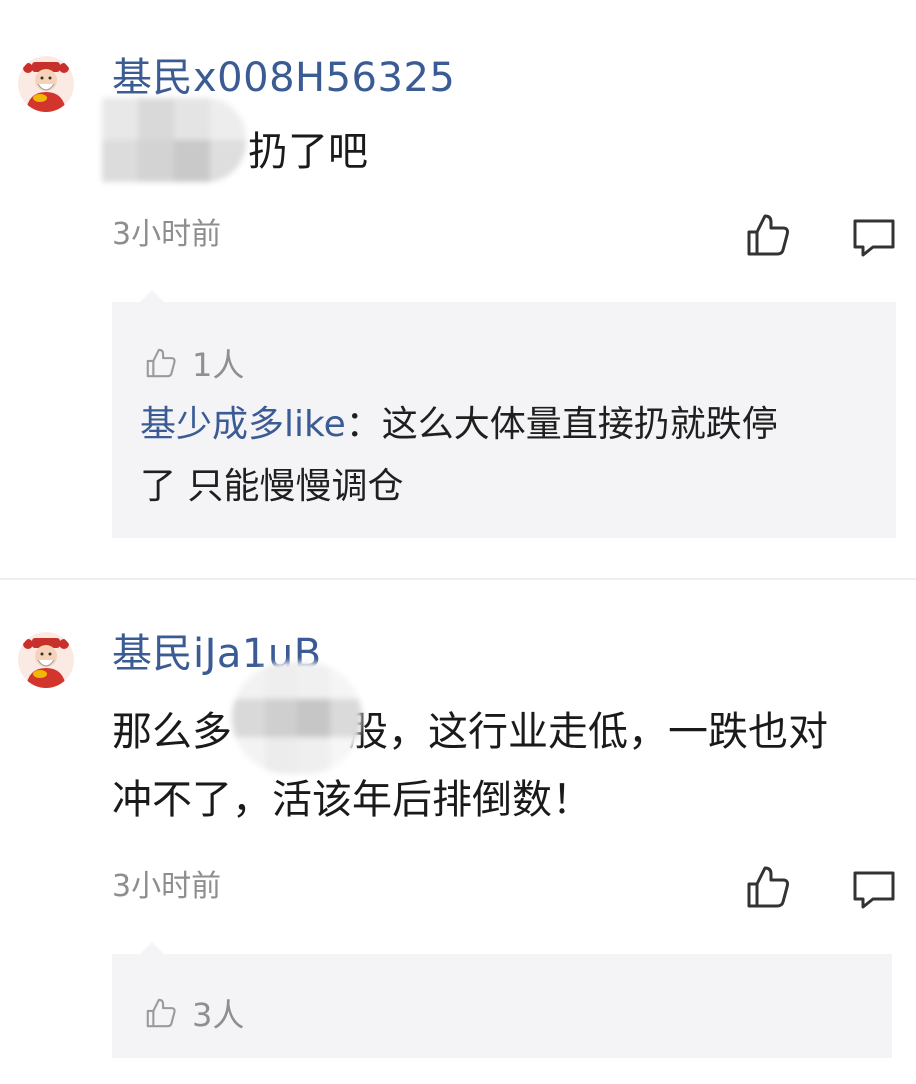 Image resolution: width=916 pixels, height=1084 pixels. What do you see at coordinates (283, 78) in the screenshot?
I see `comment-username: 基民x008H56325` at bounding box center [283, 78].